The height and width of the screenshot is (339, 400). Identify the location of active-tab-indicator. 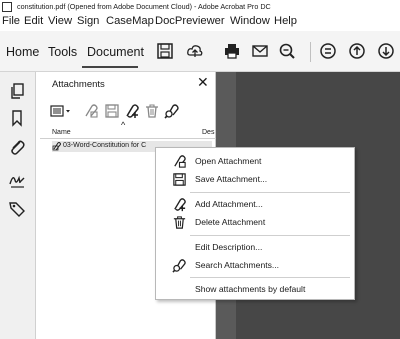
(110, 67).